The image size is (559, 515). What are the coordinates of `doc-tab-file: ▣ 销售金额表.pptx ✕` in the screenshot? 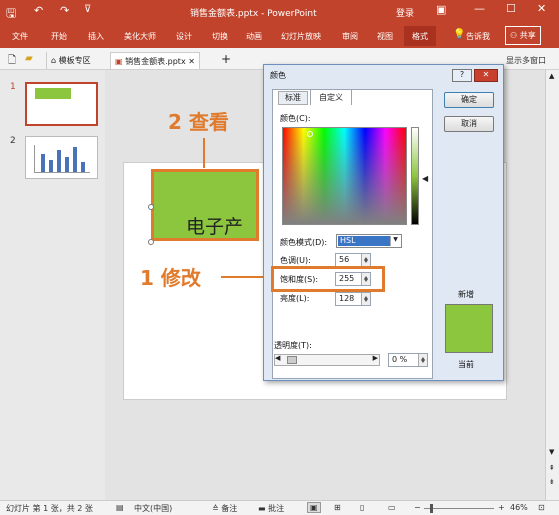 It's located at (155, 60).